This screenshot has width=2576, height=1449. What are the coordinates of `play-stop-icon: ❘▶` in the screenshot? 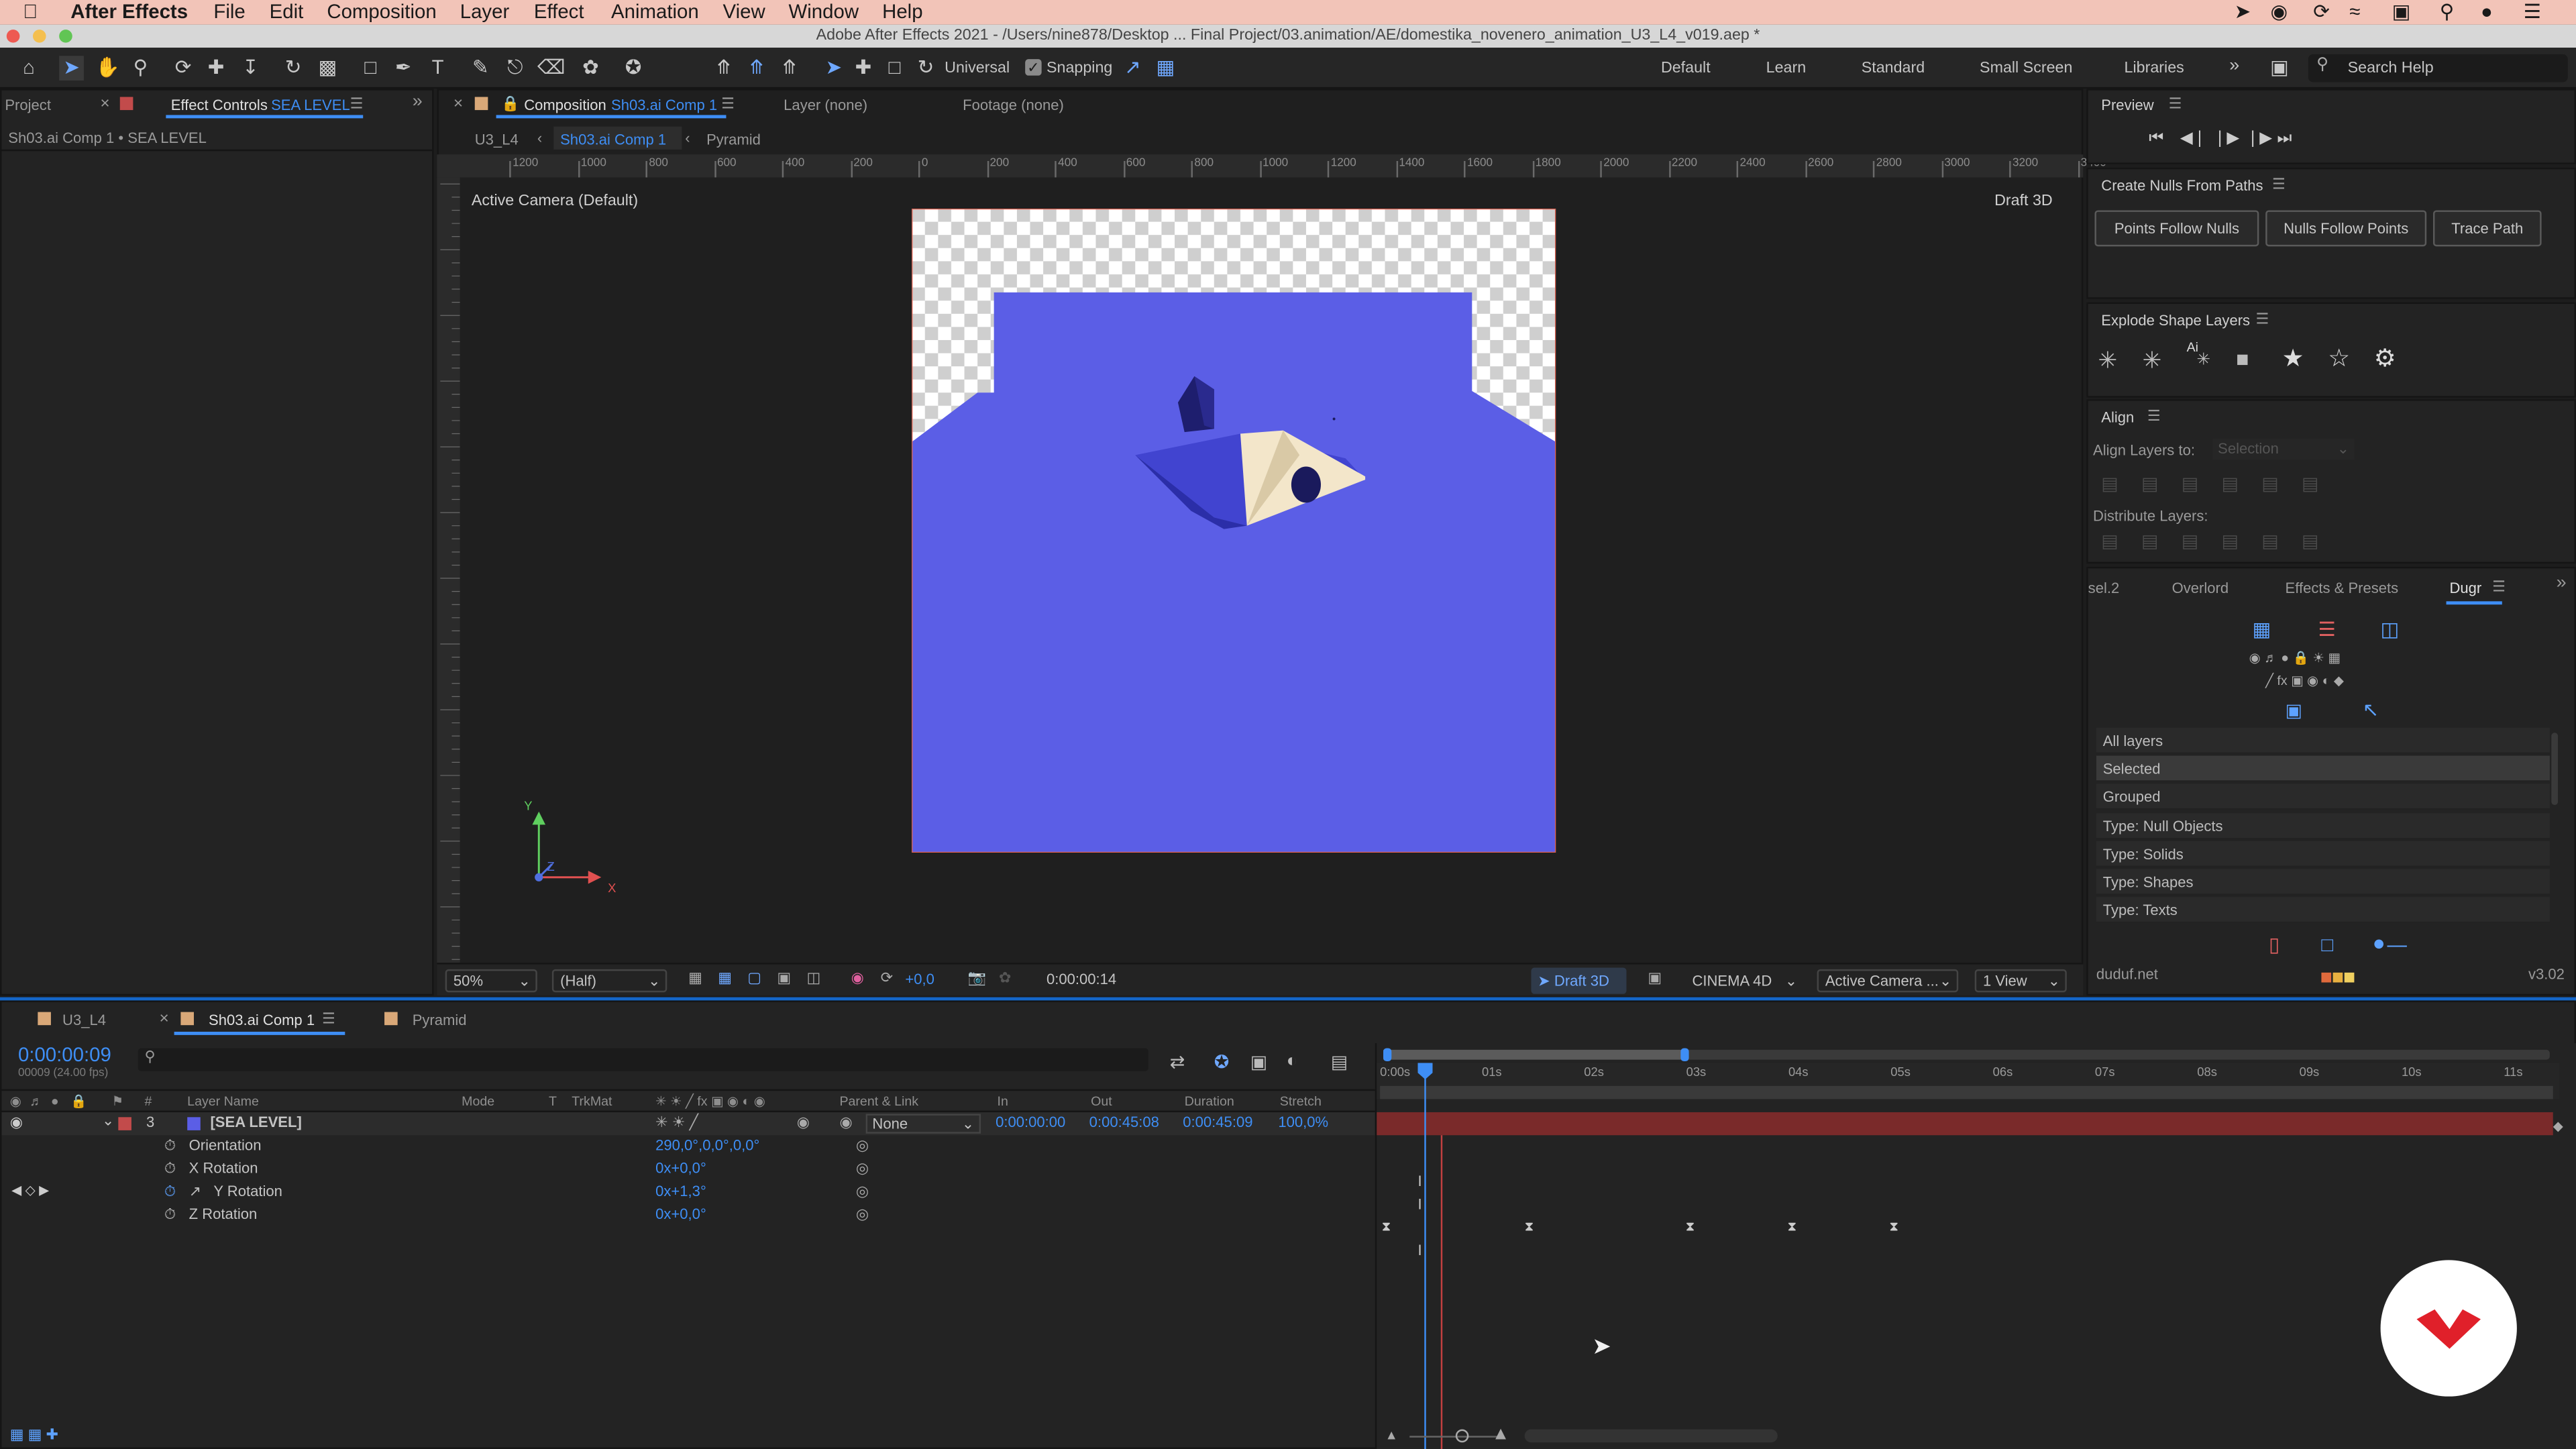 It's located at (2226, 138).